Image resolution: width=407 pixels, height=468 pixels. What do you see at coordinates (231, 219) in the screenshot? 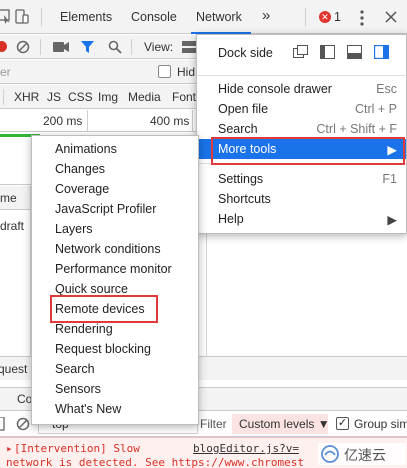
I see `menu-item-label: Help` at bounding box center [231, 219].